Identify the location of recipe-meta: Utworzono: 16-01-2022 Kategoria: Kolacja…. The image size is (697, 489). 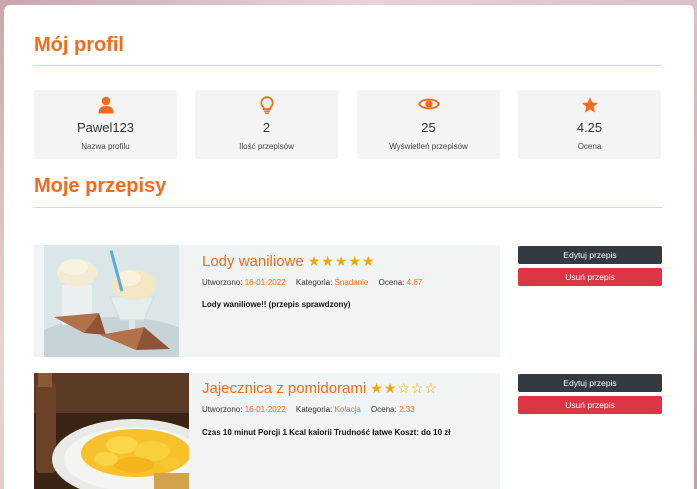
(308, 409).